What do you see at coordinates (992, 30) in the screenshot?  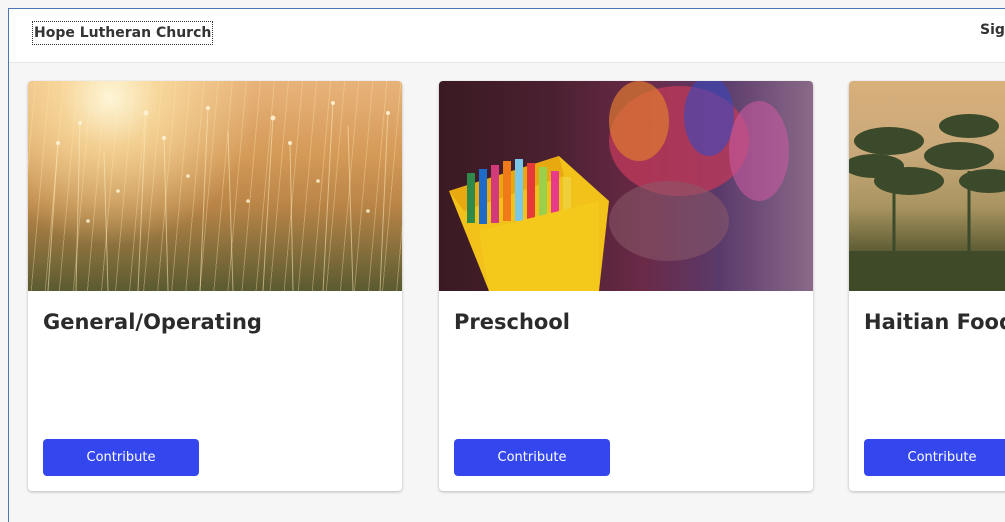 I see `sign-in-link: Sign In` at bounding box center [992, 30].